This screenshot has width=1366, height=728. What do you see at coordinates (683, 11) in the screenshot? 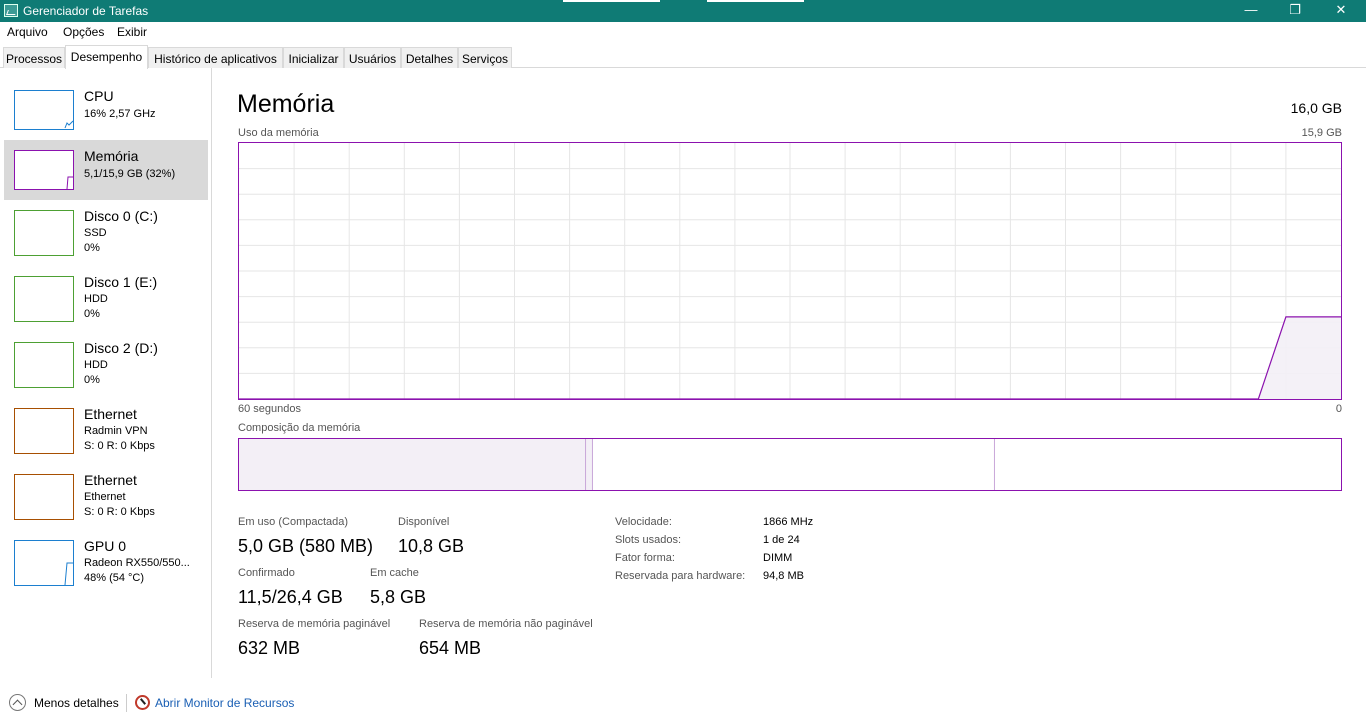
I see `title-bar: Gerenciador de Tarefas — ❐ ✕` at bounding box center [683, 11].